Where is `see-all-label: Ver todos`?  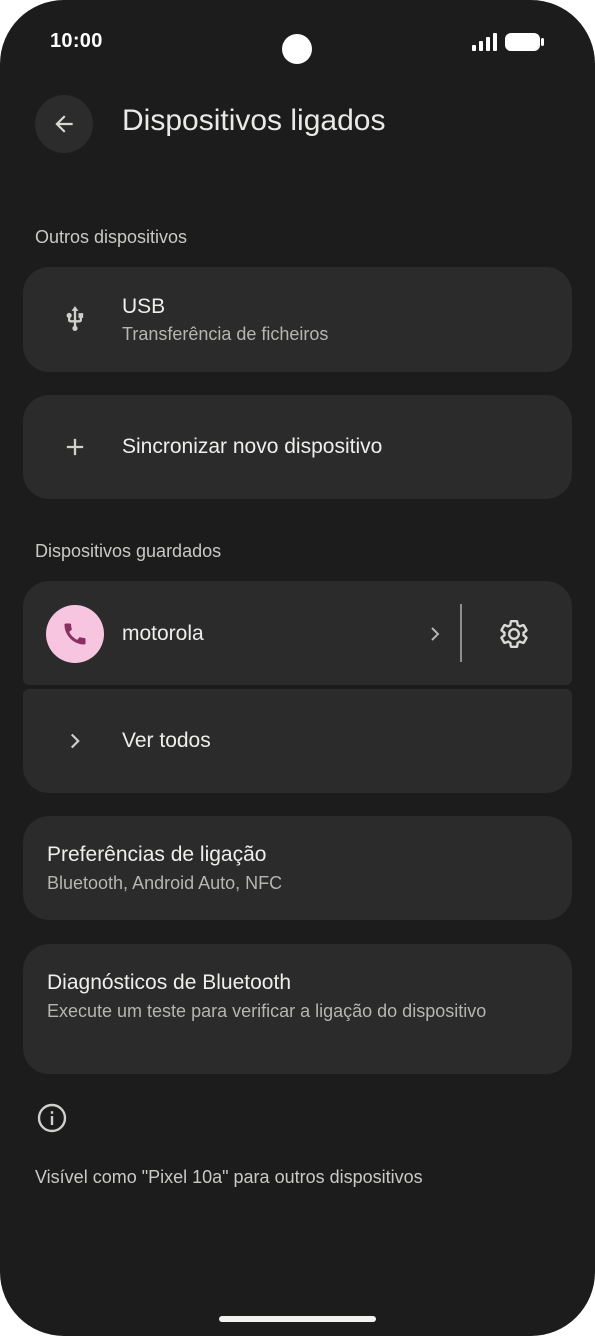 see-all-label: Ver todos is located at coordinates (166, 740).